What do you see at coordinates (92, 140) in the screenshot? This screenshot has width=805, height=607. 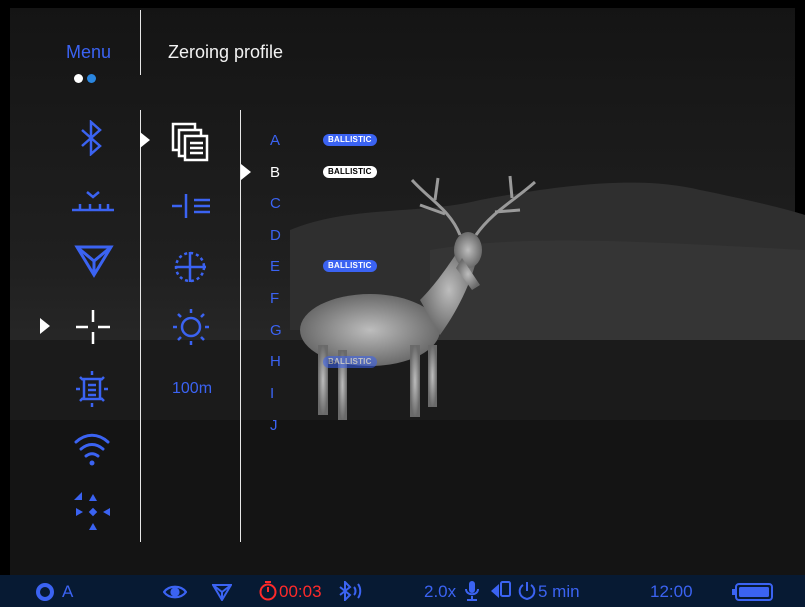 I see `bluetooth-icon` at bounding box center [92, 140].